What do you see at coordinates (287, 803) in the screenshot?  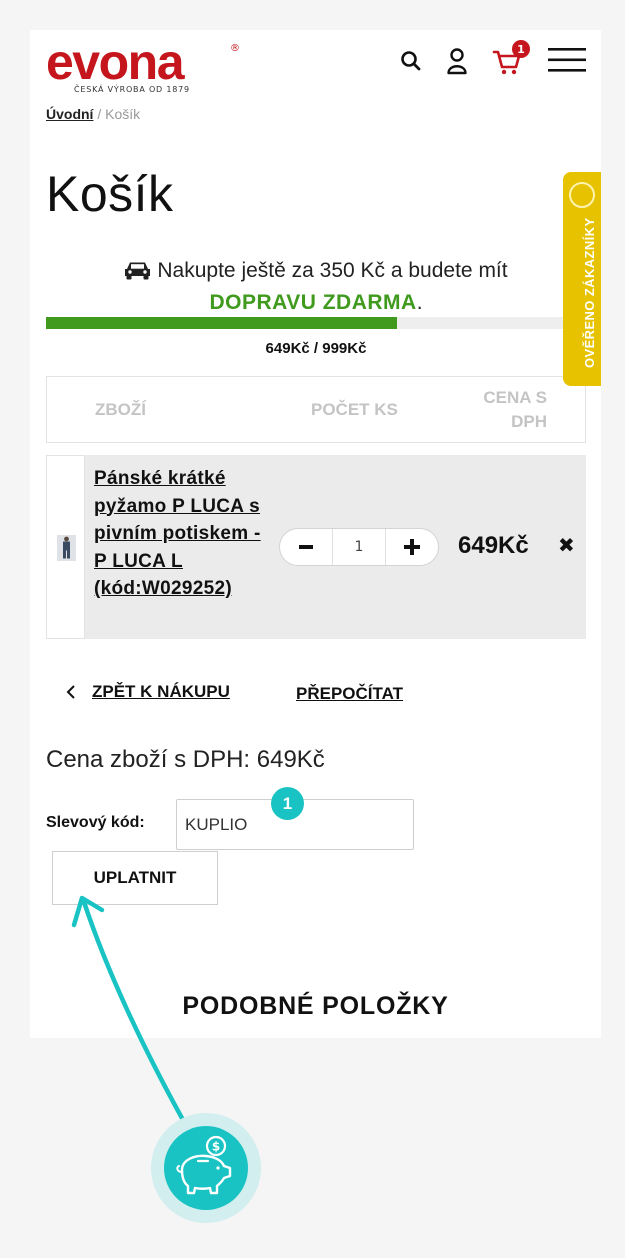 I see `step-number-badge: 1` at bounding box center [287, 803].